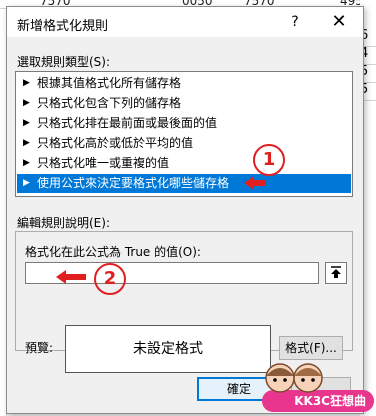  I want to click on edit-description-label: 編輯規則說明(E):, so click(63, 223).